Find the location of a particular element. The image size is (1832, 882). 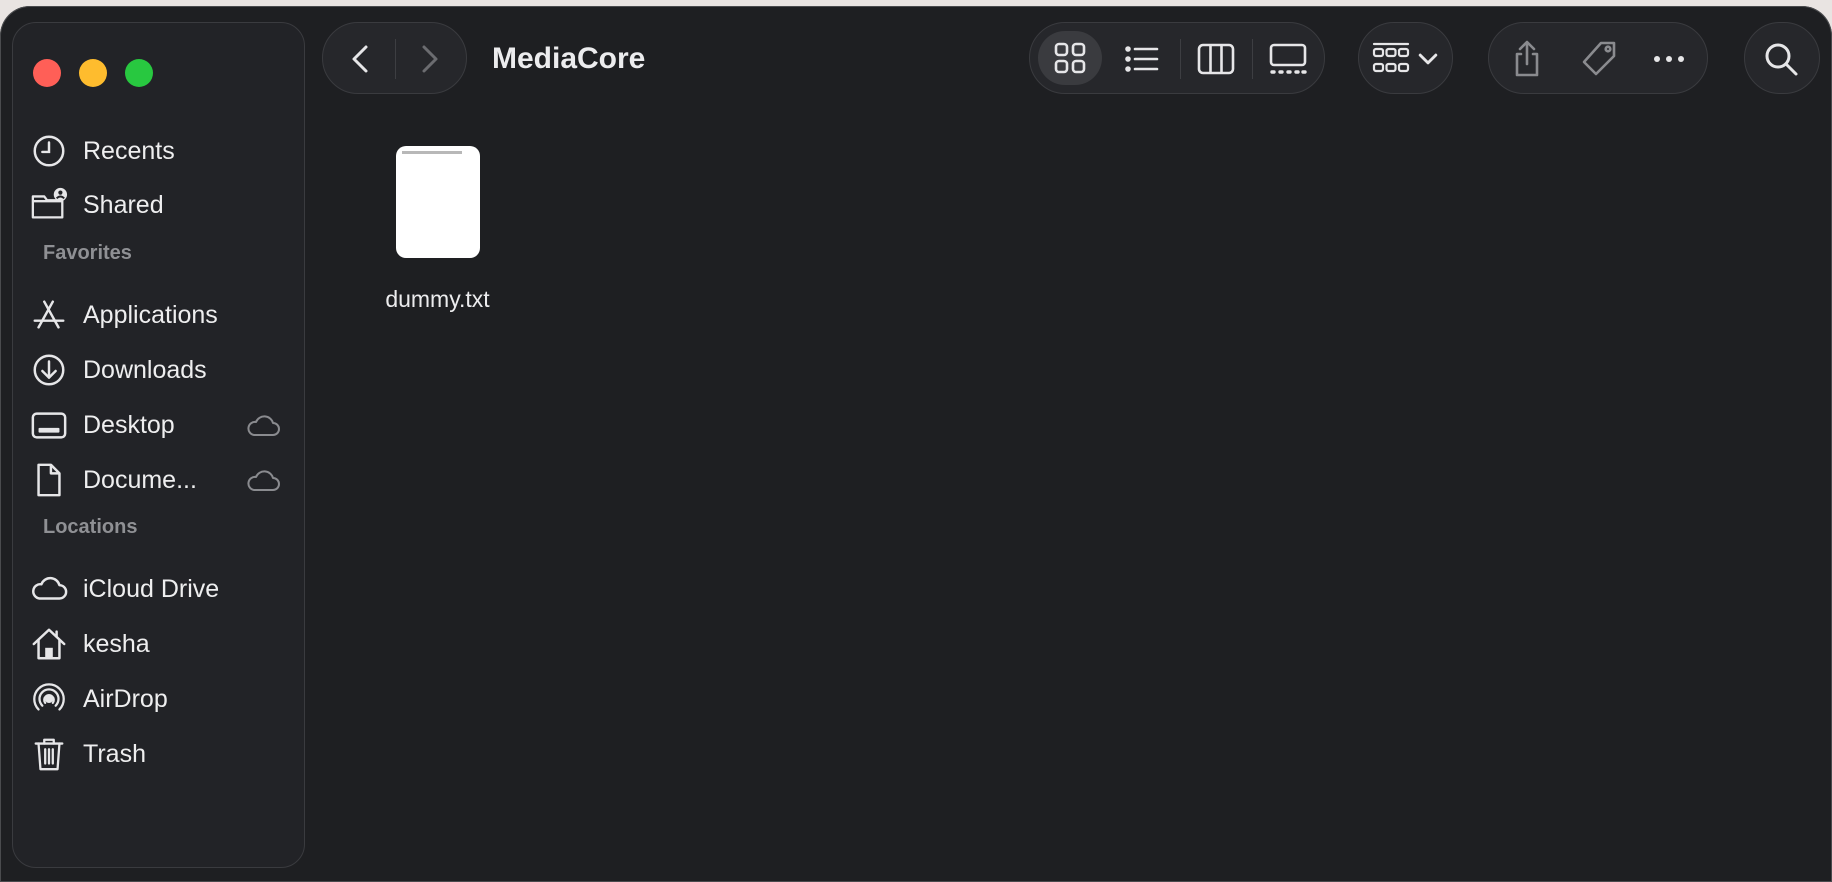

tag-button is located at coordinates (1599, 59).